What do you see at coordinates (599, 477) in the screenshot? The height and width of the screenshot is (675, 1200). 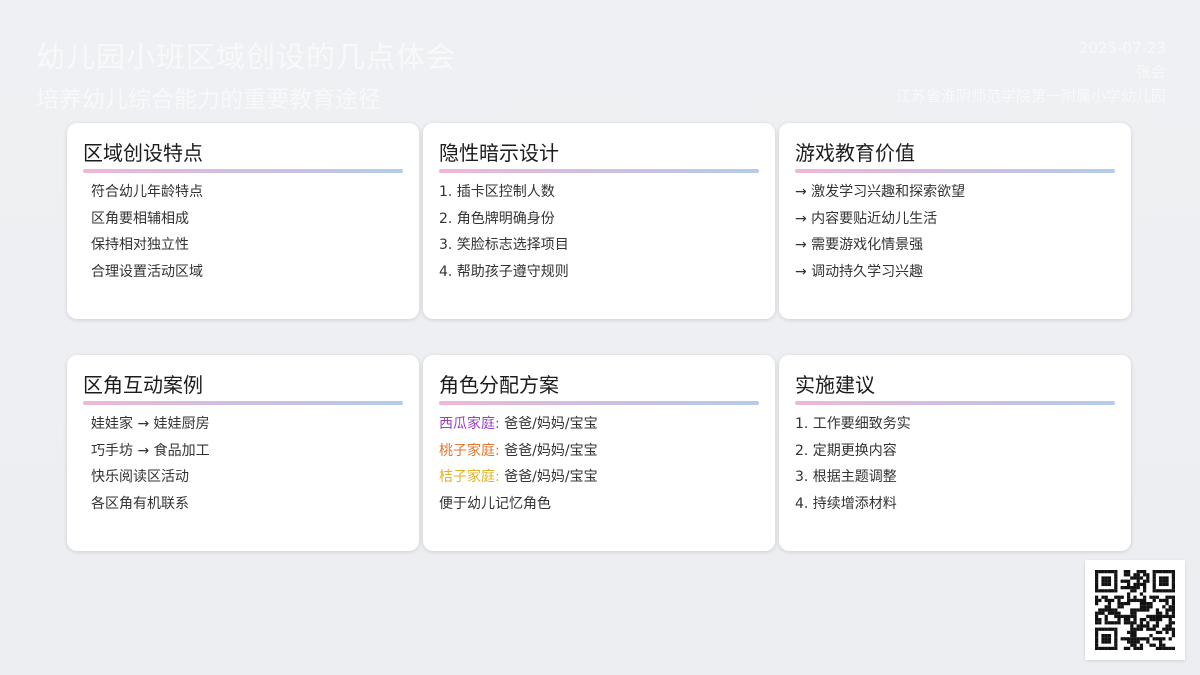 I see `family-item-orange: 桔子家庭: 爸爸/妈妈/宝宝` at bounding box center [599, 477].